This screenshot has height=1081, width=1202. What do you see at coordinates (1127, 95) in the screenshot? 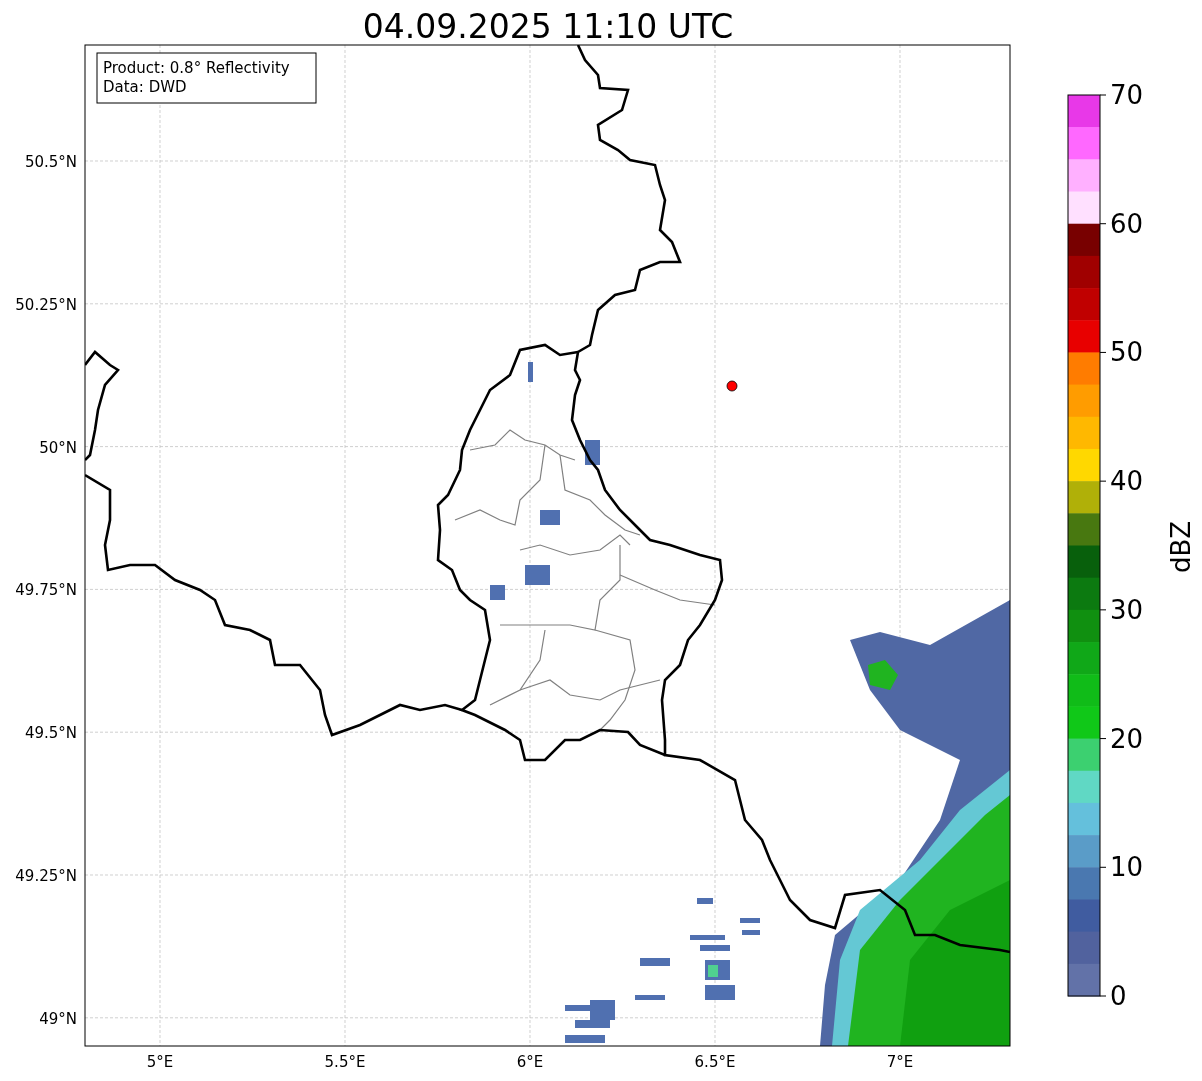
I see `colorbar-tick-label: 70` at bounding box center [1127, 95].